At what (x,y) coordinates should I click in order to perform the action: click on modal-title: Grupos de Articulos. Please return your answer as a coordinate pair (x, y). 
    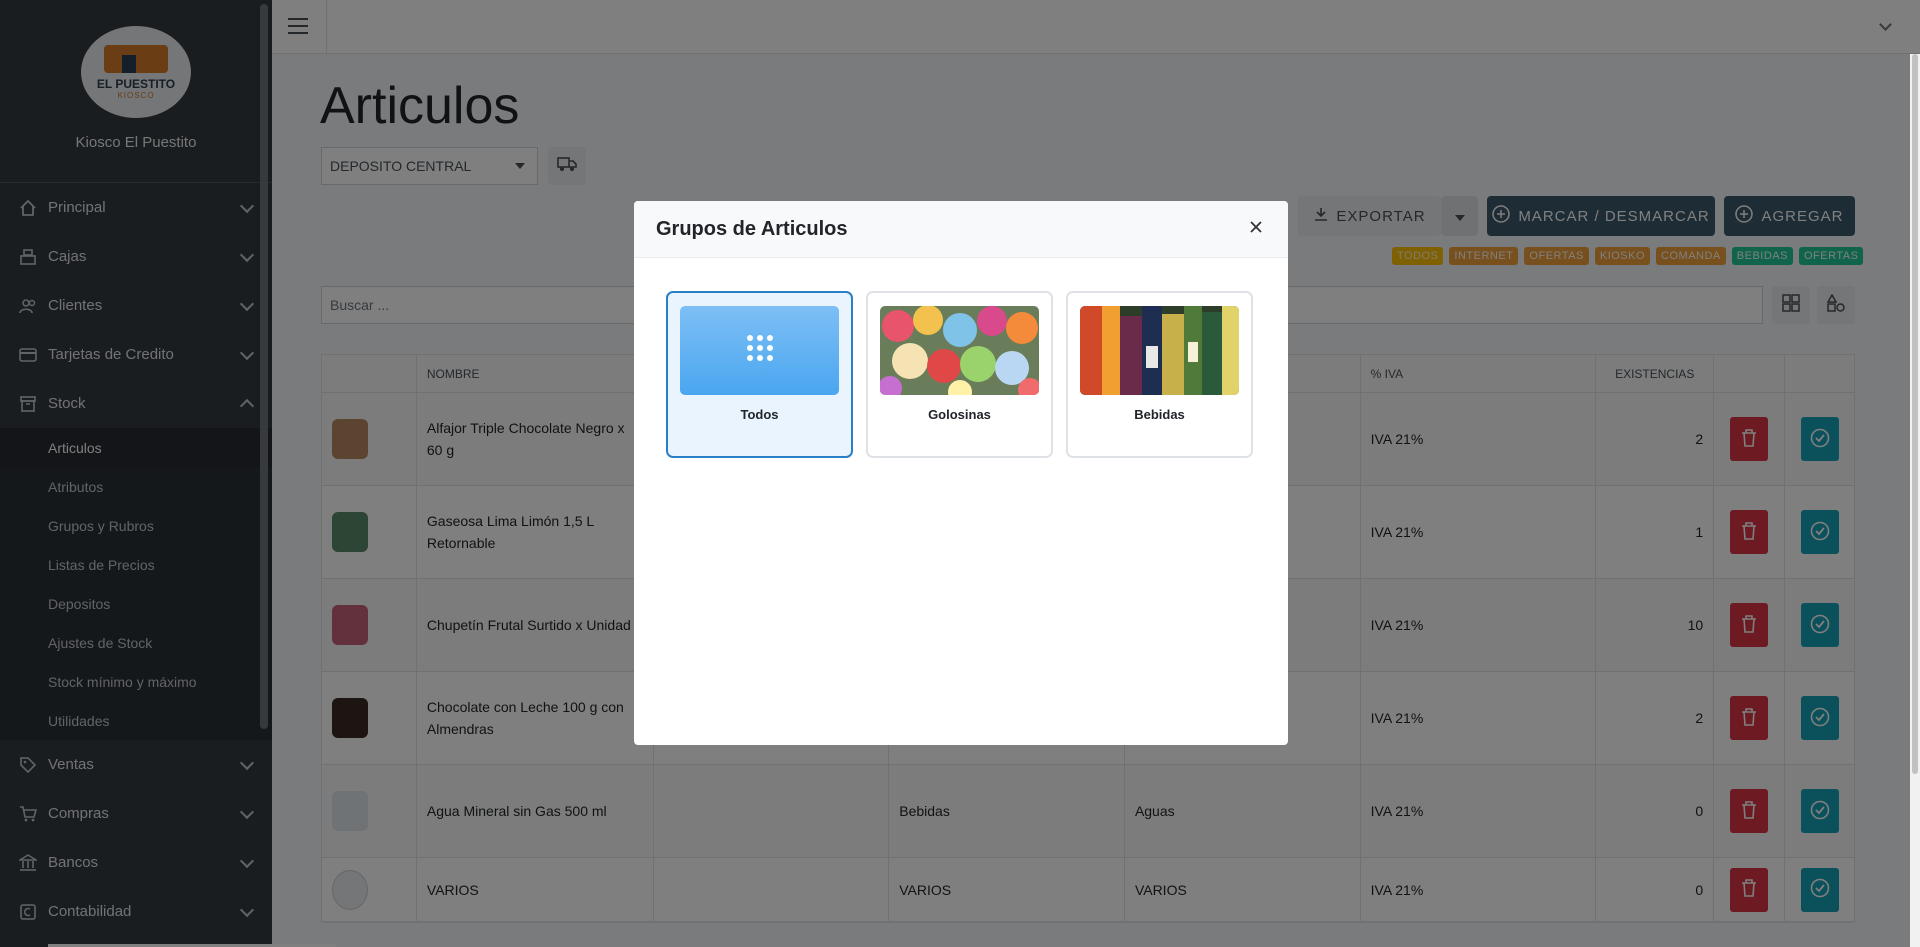
    Looking at the image, I should click on (752, 228).